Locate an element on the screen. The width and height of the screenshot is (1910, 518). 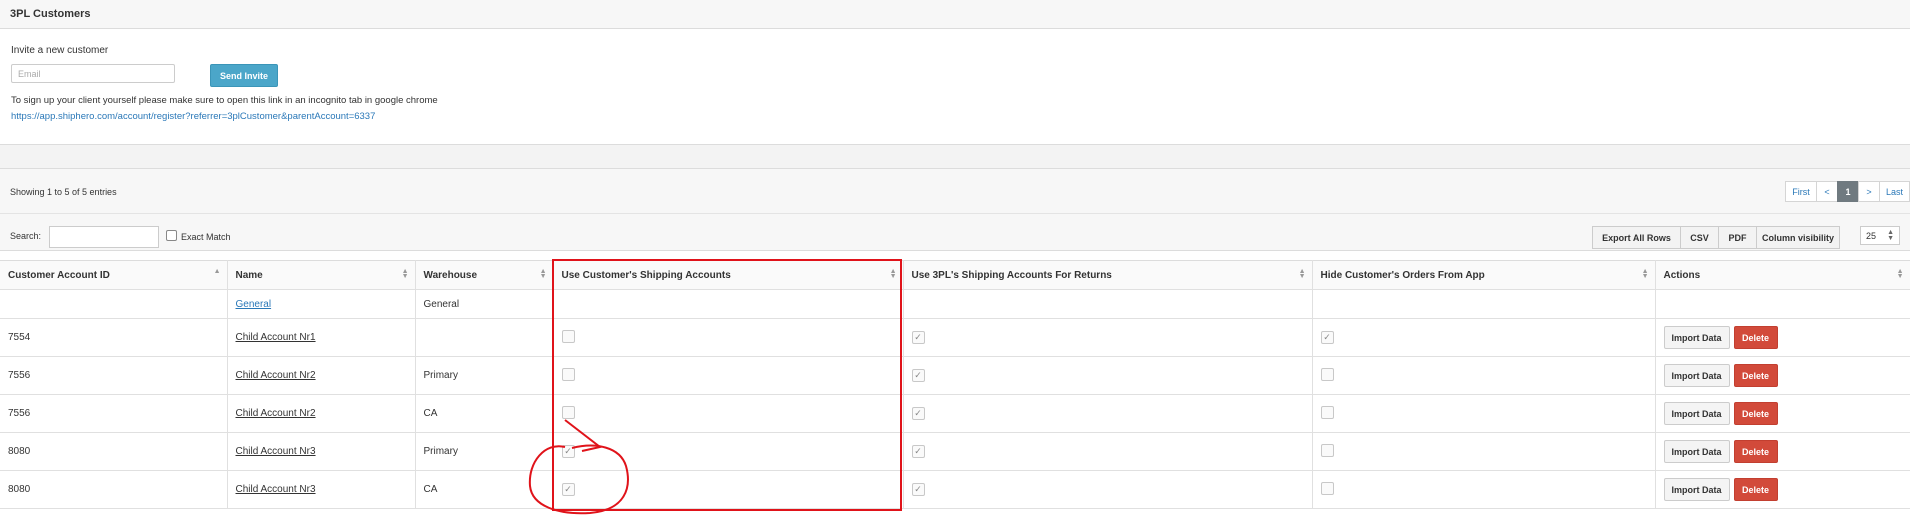
cell-account-id: 7554 is located at coordinates (114, 337).